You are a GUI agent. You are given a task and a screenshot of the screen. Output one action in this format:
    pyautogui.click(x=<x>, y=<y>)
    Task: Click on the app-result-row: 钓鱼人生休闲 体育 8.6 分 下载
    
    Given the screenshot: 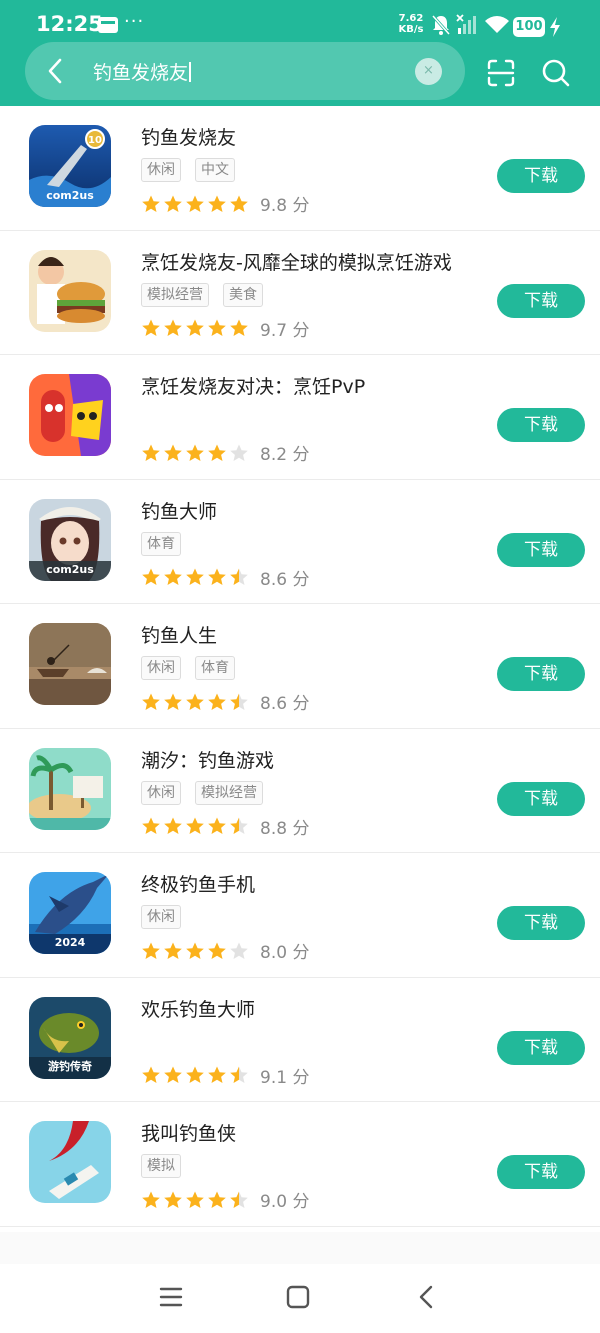 What is the action you would take?
    pyautogui.click(x=300, y=666)
    